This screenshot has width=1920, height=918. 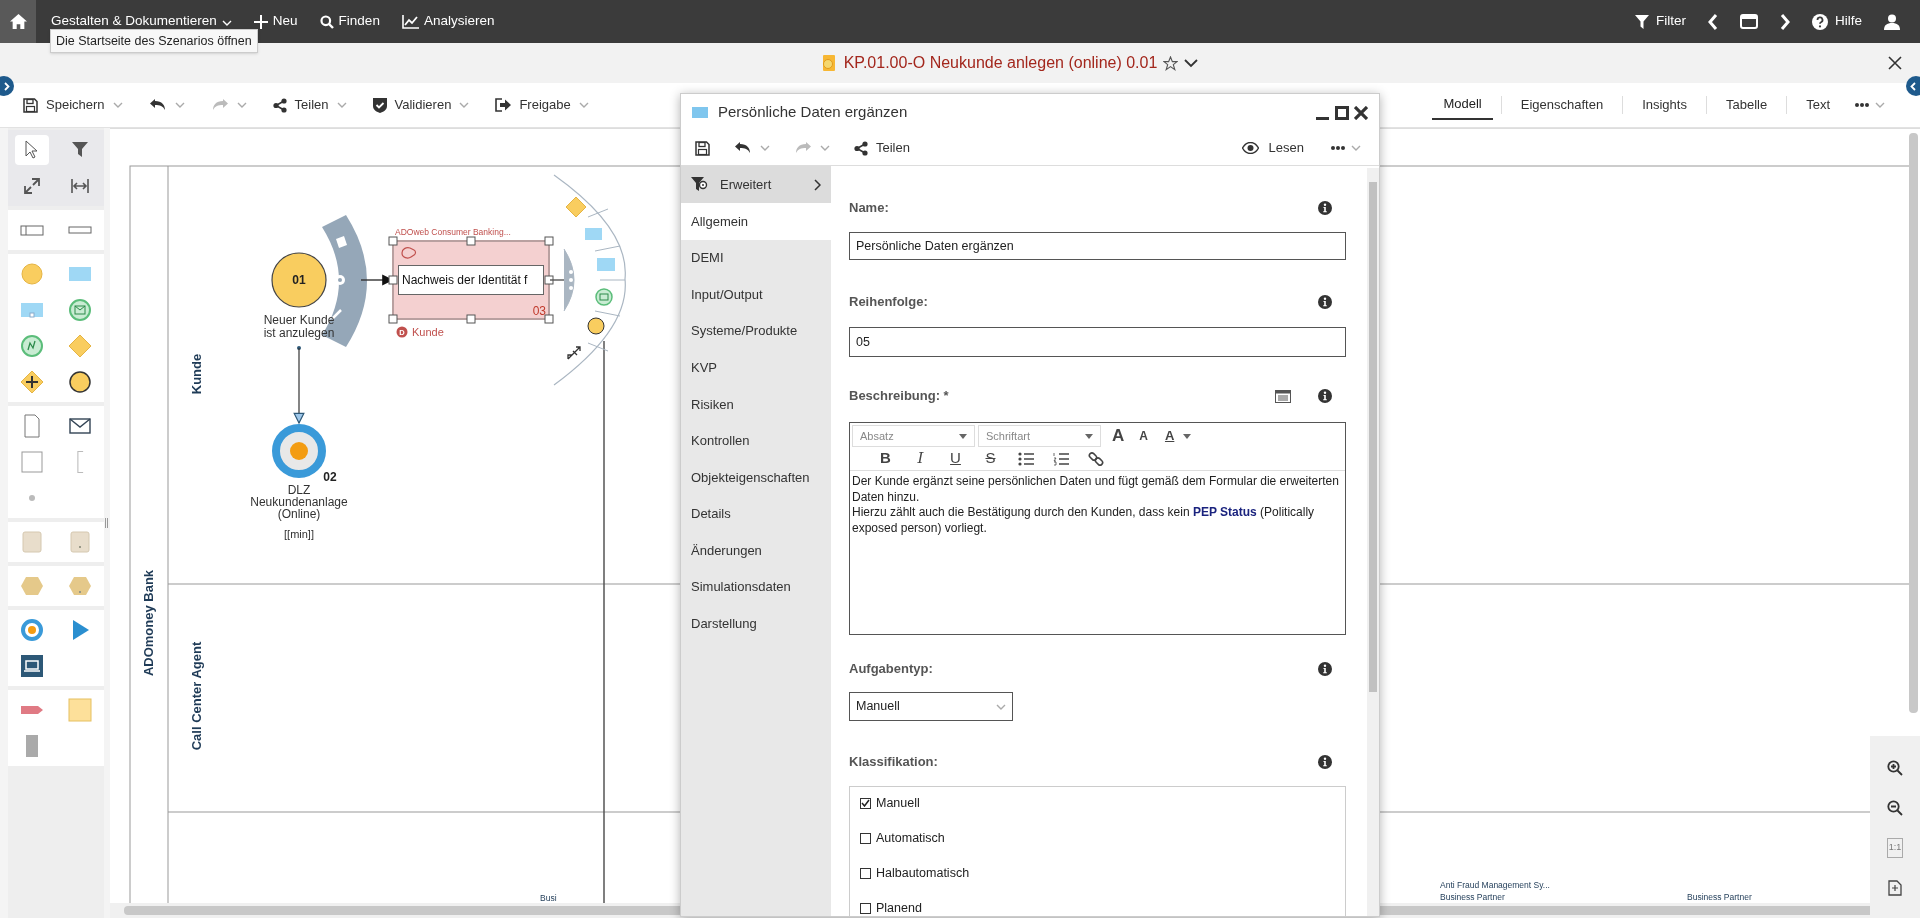 I want to click on role-label: Kunde, so click(x=428, y=332).